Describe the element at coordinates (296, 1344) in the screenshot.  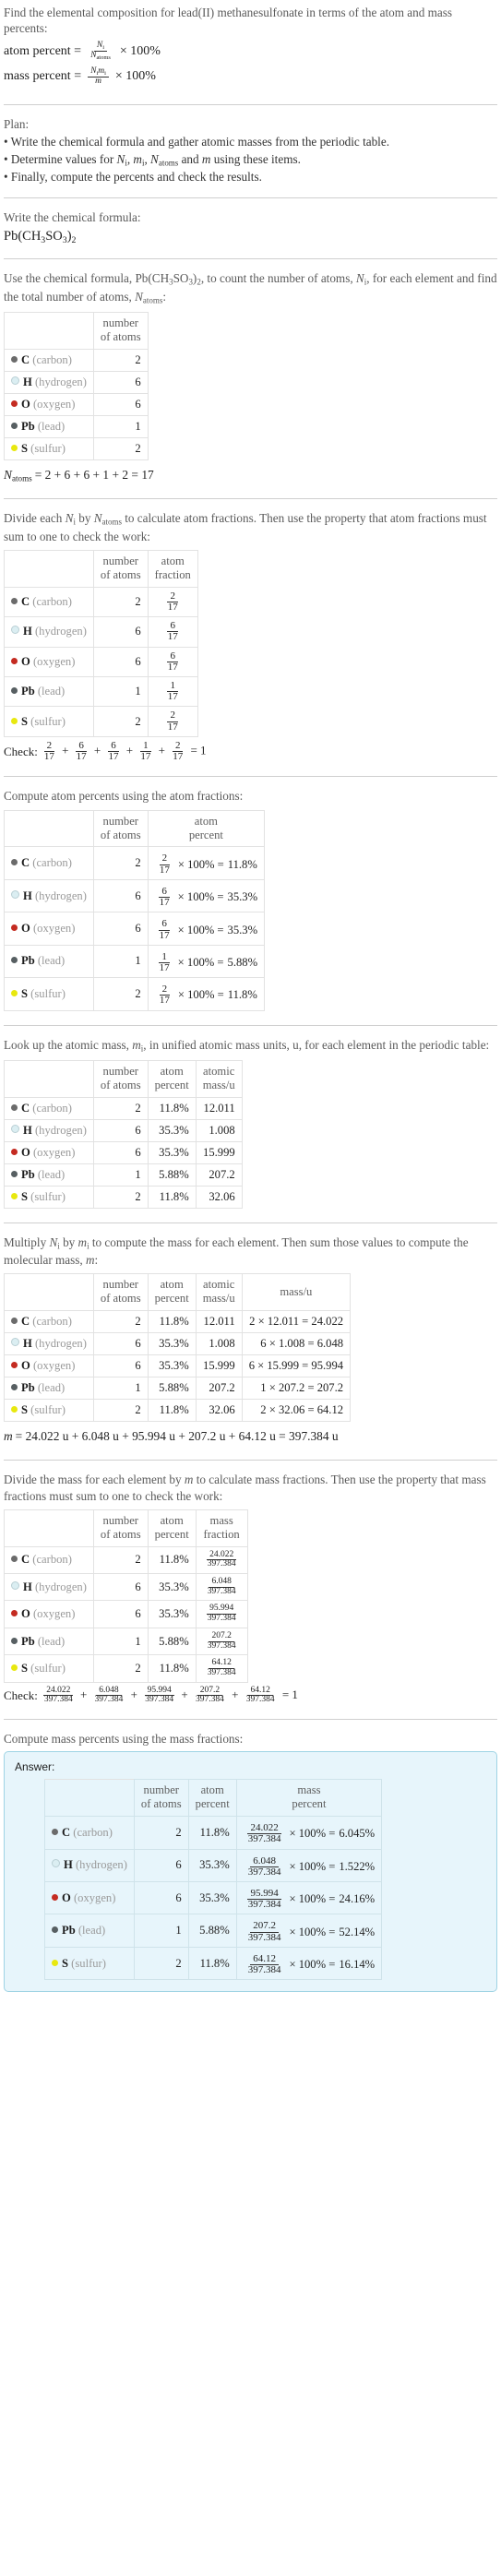
I see `mass-expression-cell: 6 × 1.008 = 6.048` at that location.